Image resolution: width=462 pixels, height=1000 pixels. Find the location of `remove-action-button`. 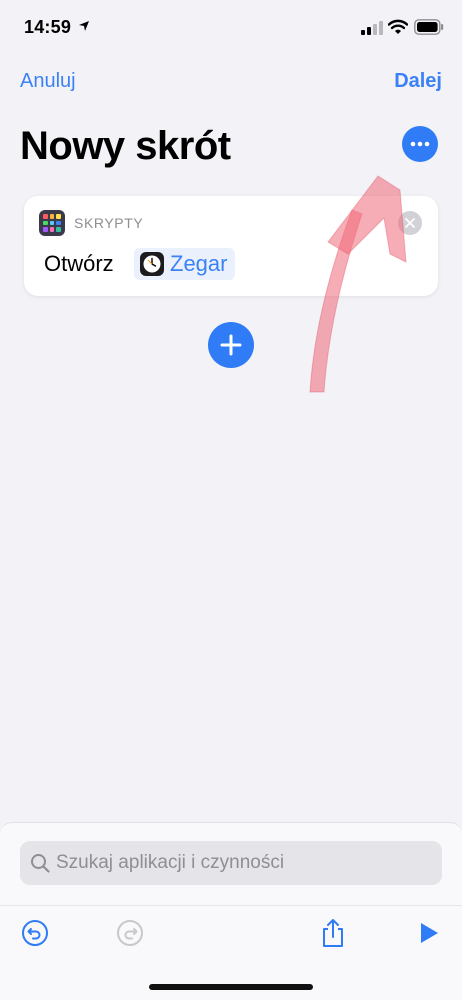

remove-action-button is located at coordinates (410, 223).